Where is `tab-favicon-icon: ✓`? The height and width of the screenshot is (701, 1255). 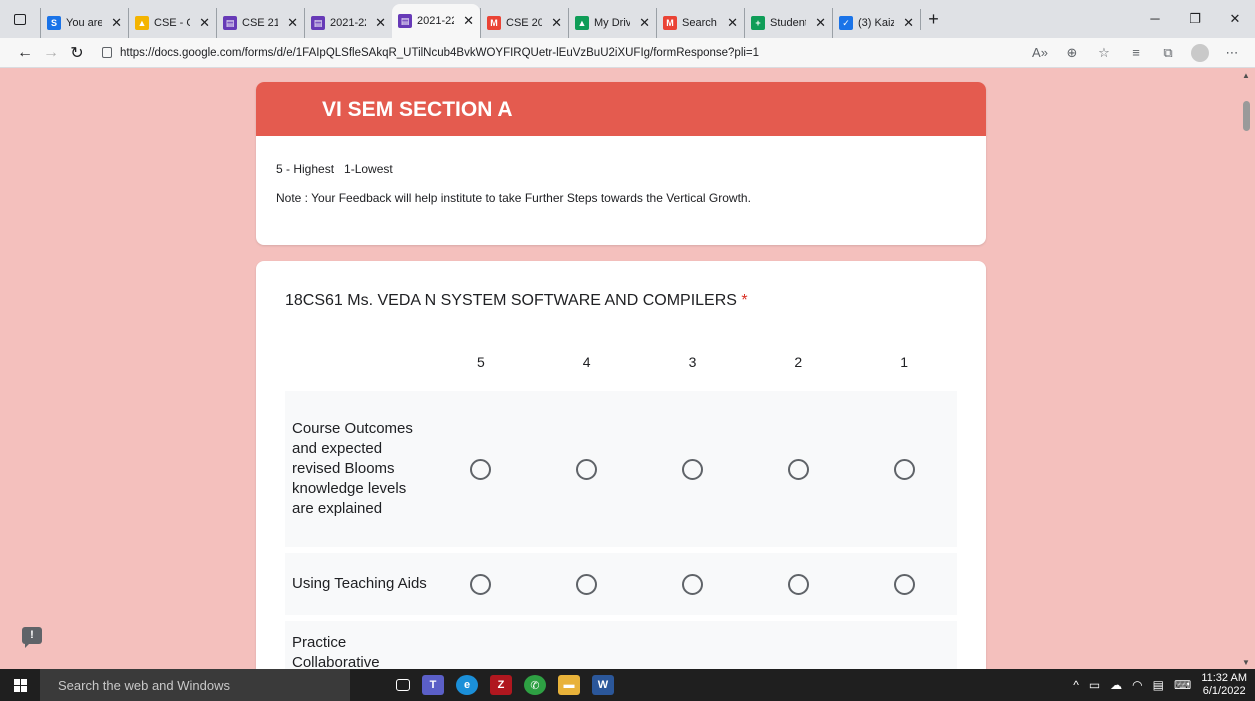 tab-favicon-icon: ✓ is located at coordinates (846, 23).